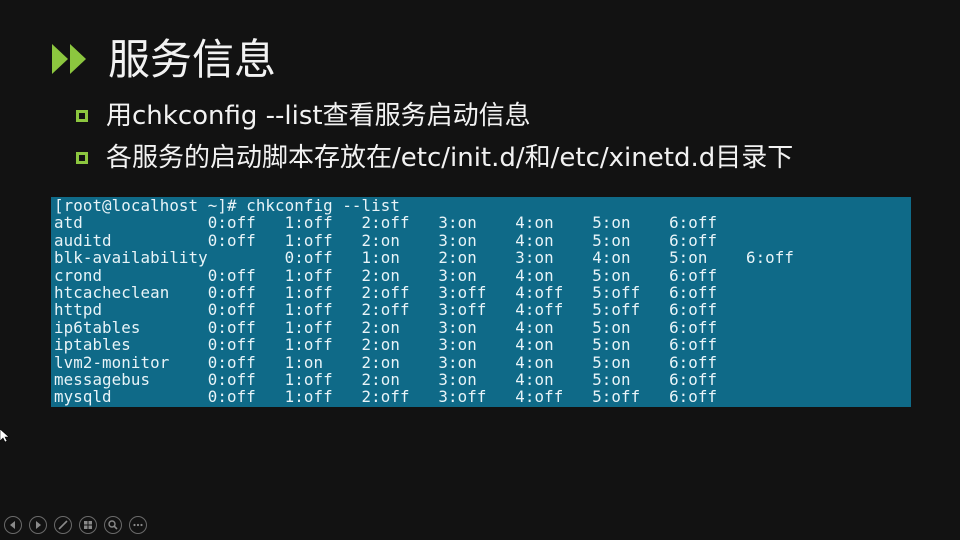 This screenshot has width=960, height=540. Describe the element at coordinates (75, 525) in the screenshot. I see `presentation-toolbar` at that location.